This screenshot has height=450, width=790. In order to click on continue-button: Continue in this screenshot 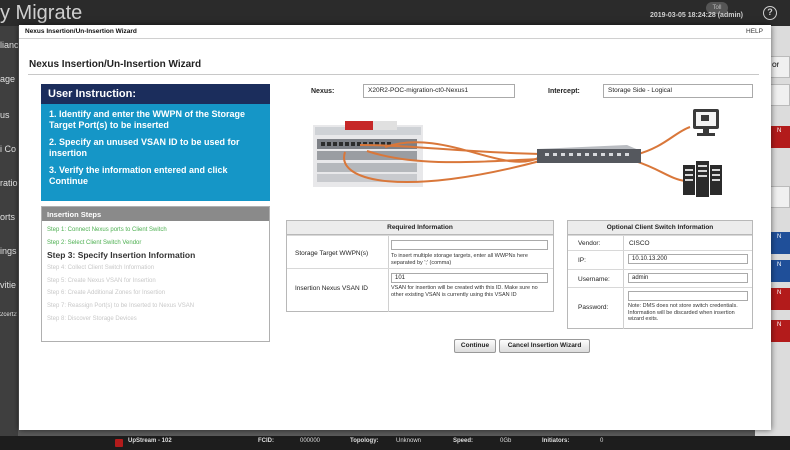, I will do `click(475, 346)`.